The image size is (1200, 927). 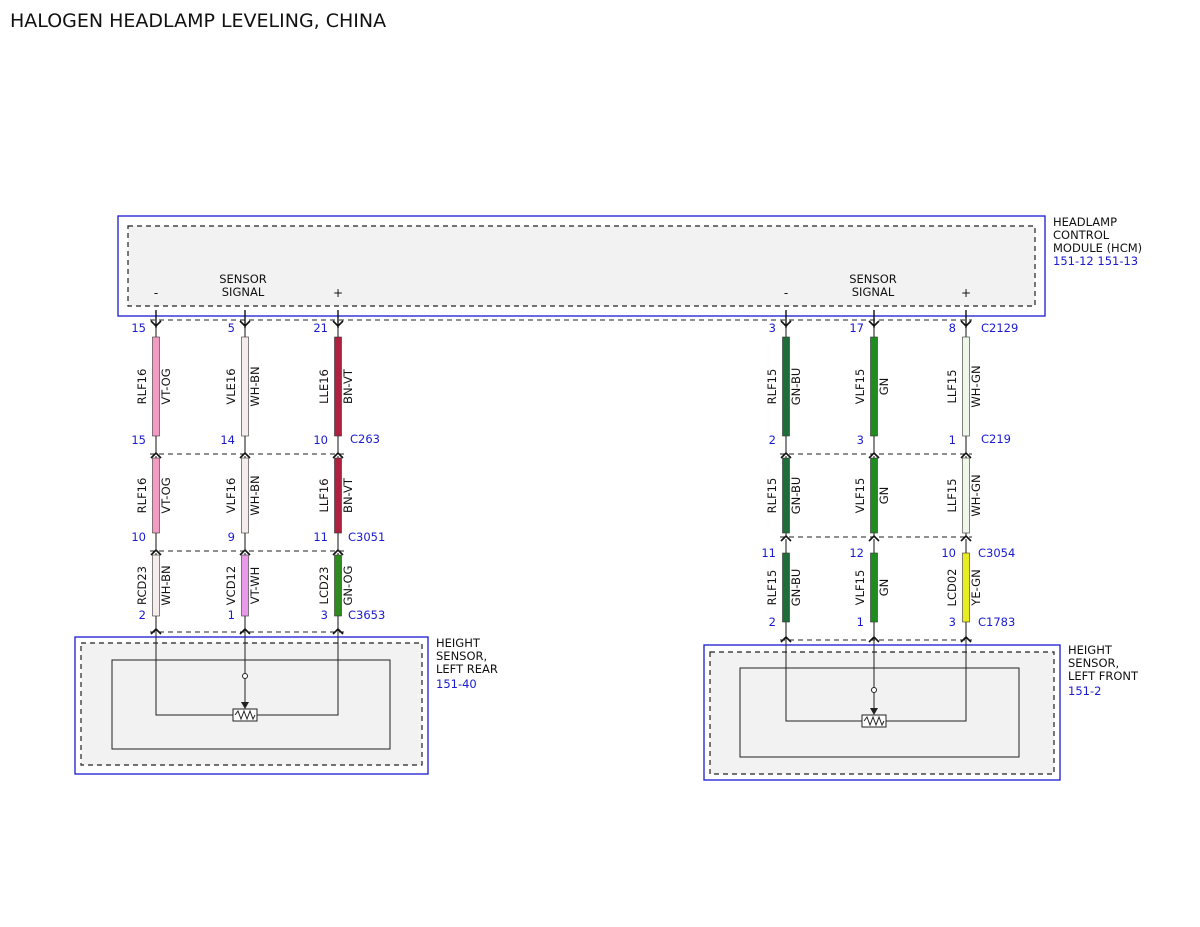 I want to click on hcm-refs: 151-12 151-13, so click(x=1095, y=261).